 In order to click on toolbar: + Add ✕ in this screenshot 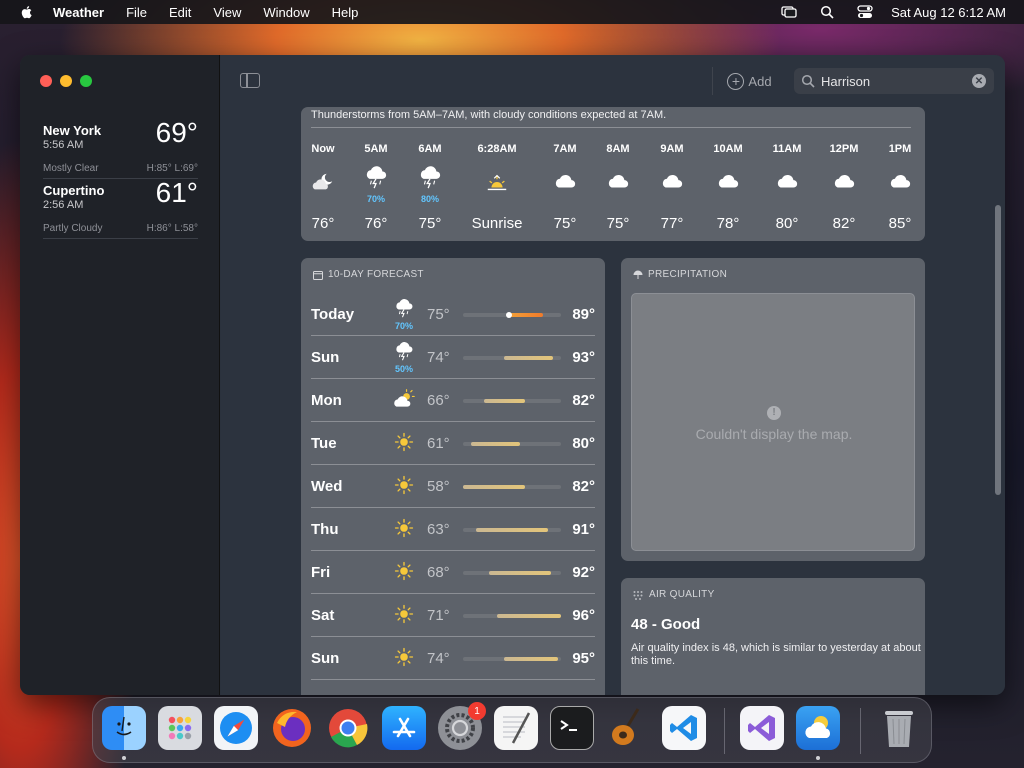, I will do `click(613, 81)`.